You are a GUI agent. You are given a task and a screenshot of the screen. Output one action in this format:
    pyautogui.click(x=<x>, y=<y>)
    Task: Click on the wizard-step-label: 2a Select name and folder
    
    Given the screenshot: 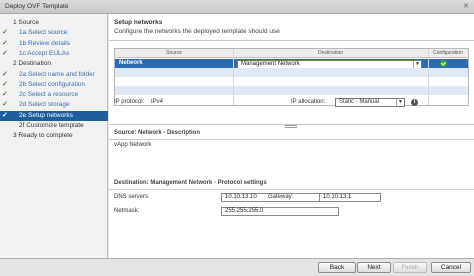 What is the action you would take?
    pyautogui.click(x=57, y=74)
    